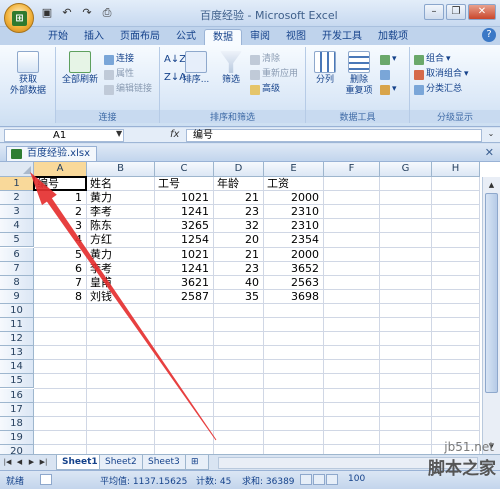 The width and height of the screenshot is (500, 489). Describe the element at coordinates (388, 59) in the screenshot. I see `data-validation-icon: ▾` at that location.